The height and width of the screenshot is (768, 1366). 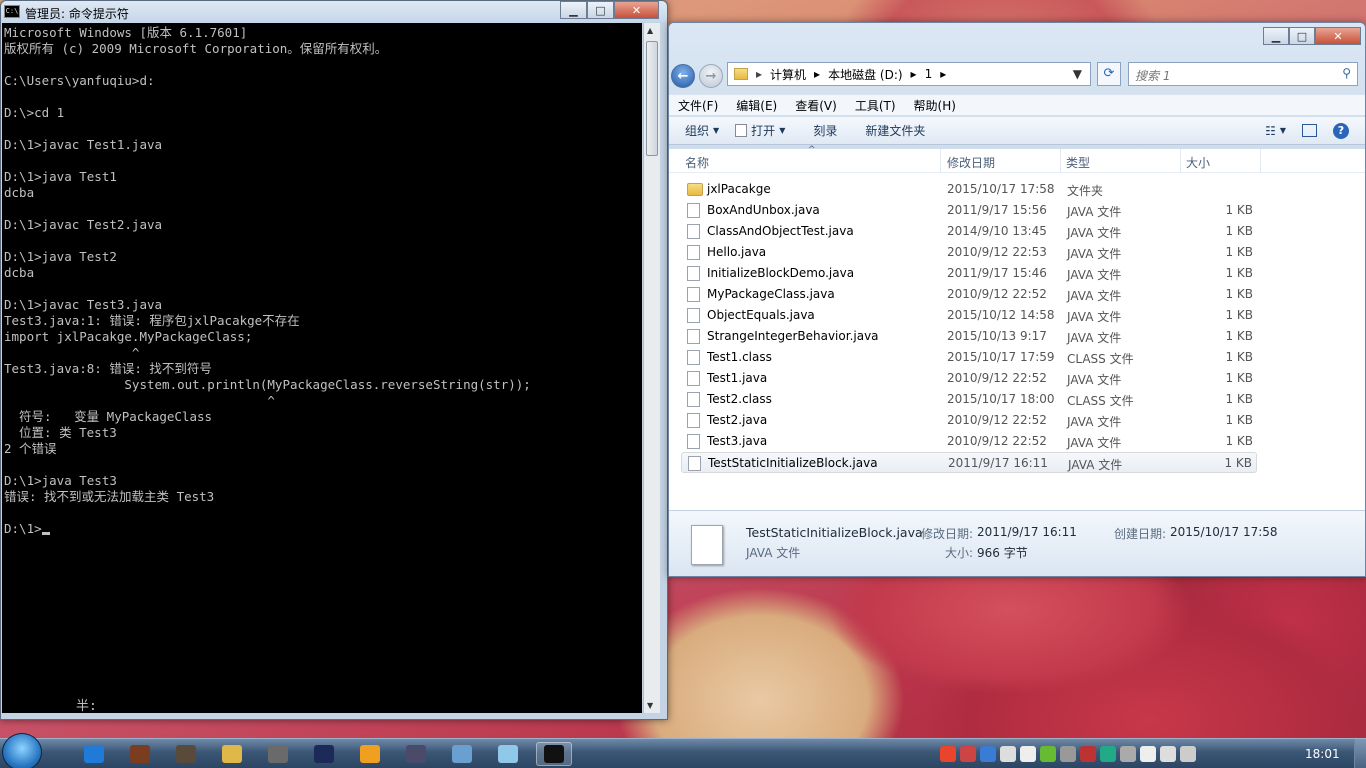 What do you see at coordinates (22, 750) in the screenshot?
I see `start-button` at bounding box center [22, 750].